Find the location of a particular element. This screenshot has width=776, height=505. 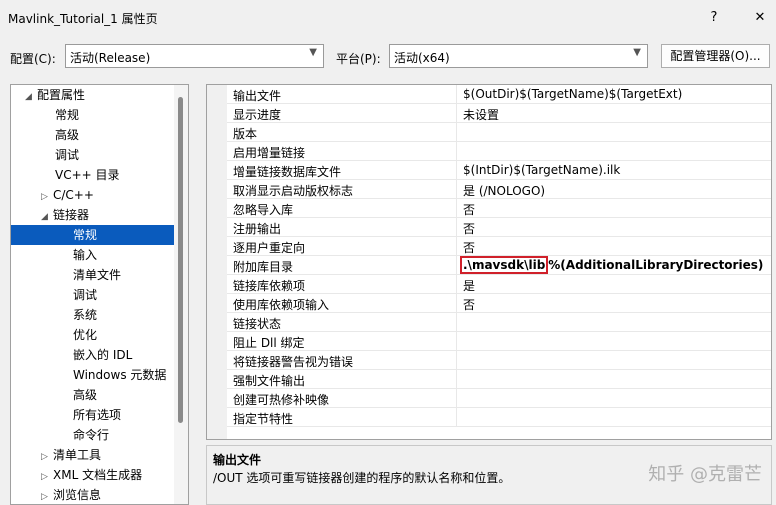

tree-item-linker-embedded-idl: 嵌入的 IDL is located at coordinates (102, 355).